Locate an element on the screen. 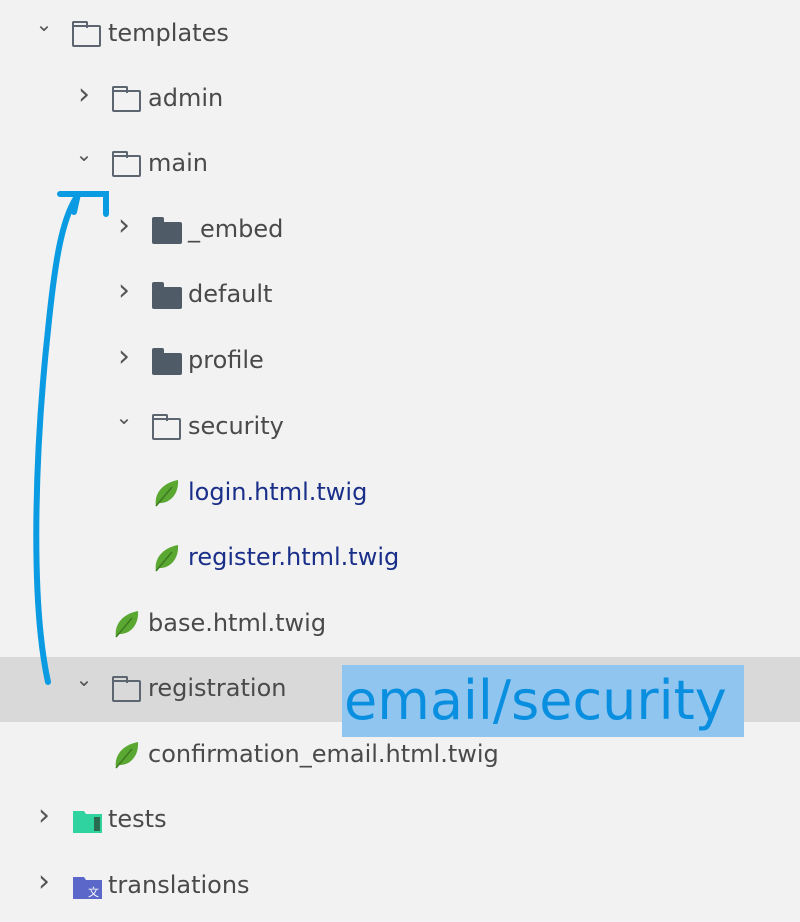 The width and height of the screenshot is (800, 922). annotation-arrow is located at coordinates (71, 438).